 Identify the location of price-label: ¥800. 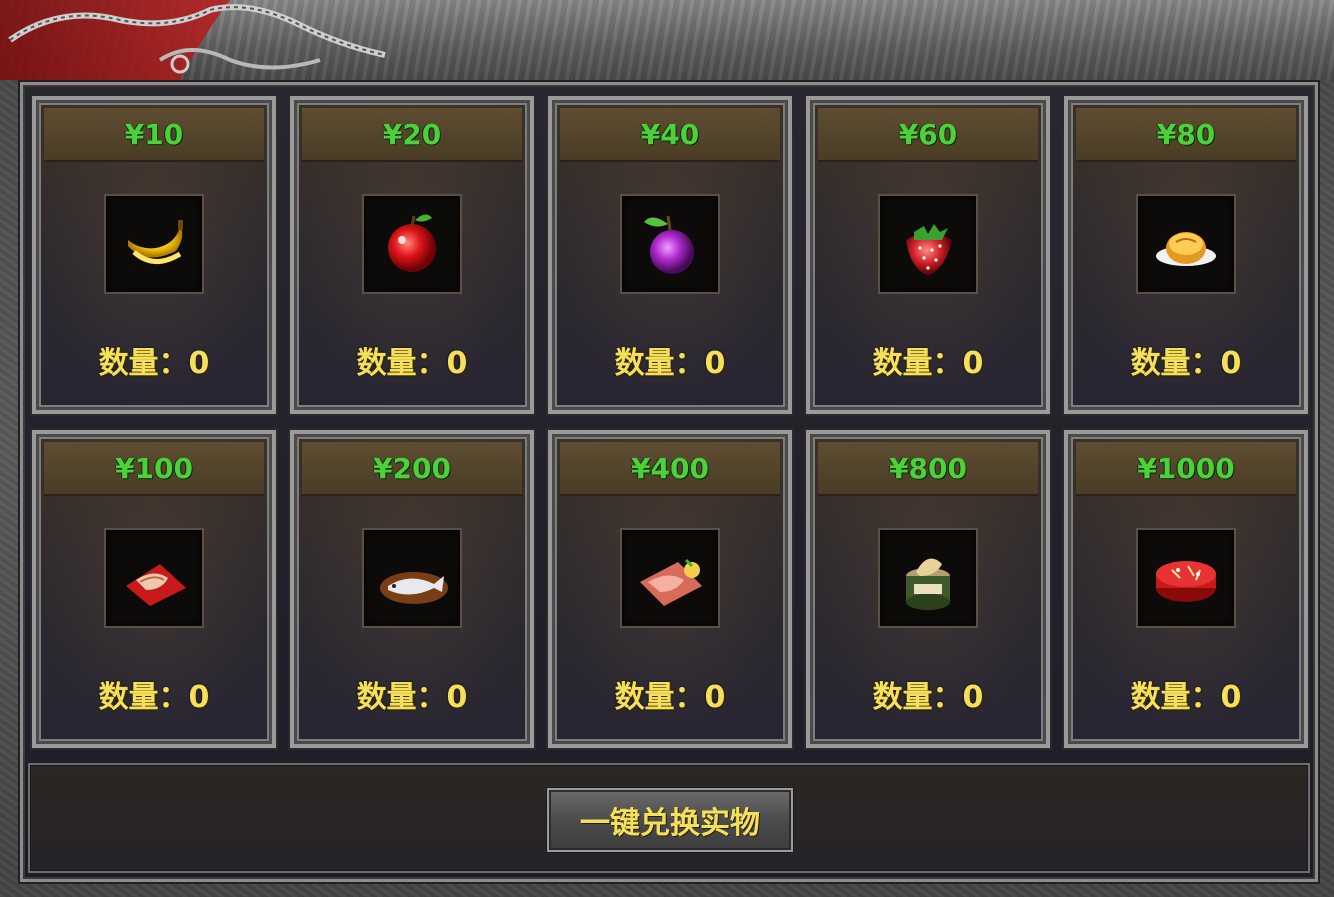
(928, 468).